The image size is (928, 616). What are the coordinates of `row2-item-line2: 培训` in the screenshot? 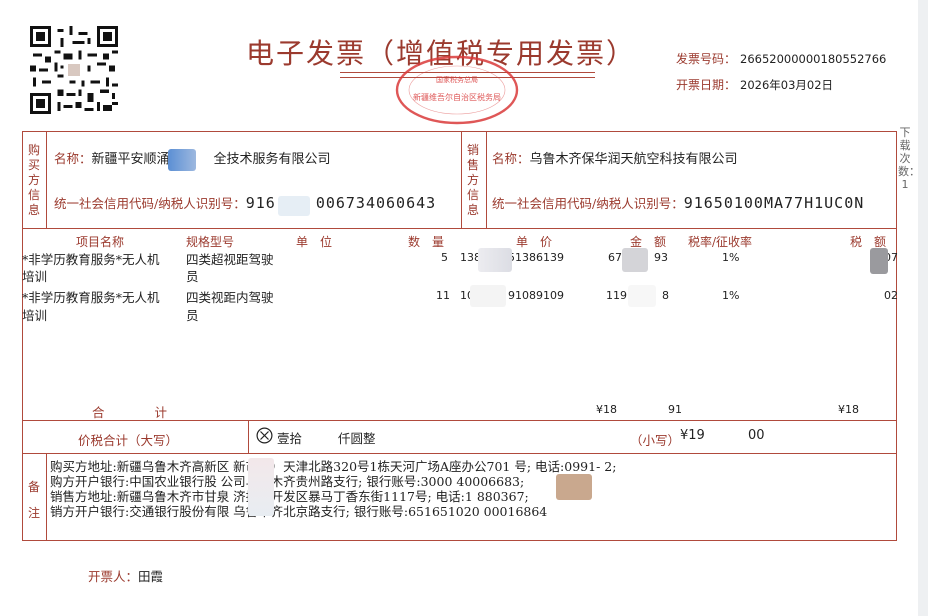 It's located at (35, 315).